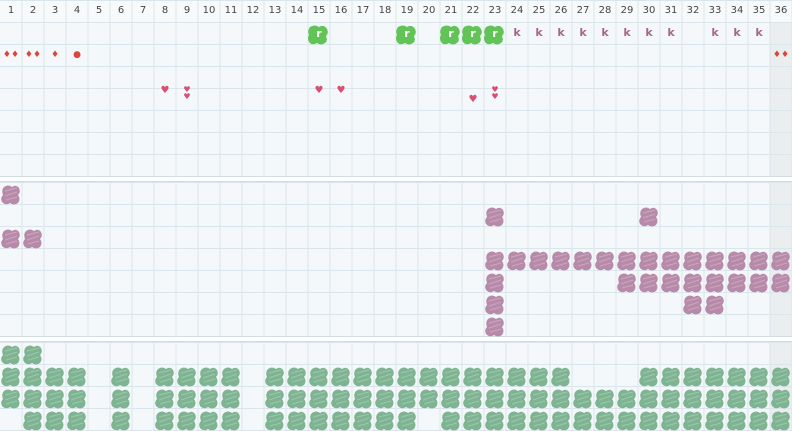  What do you see at coordinates (187, 93) in the screenshot?
I see `heart-icon: ♥ ♥` at bounding box center [187, 93].